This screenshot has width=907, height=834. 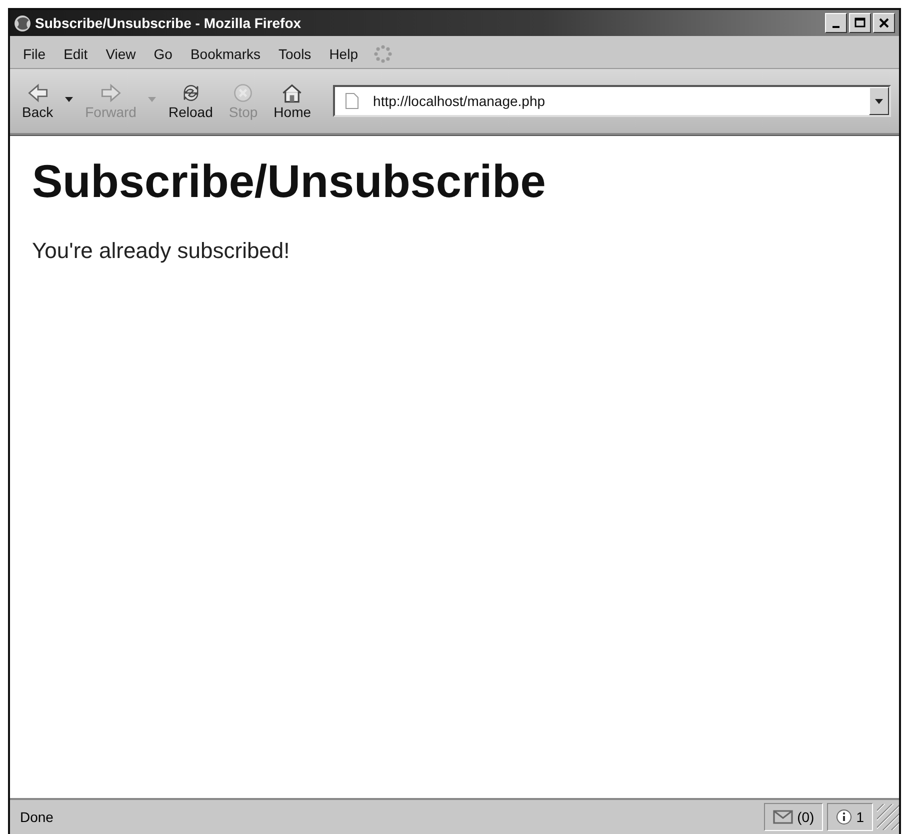 I want to click on home-icon, so click(x=292, y=93).